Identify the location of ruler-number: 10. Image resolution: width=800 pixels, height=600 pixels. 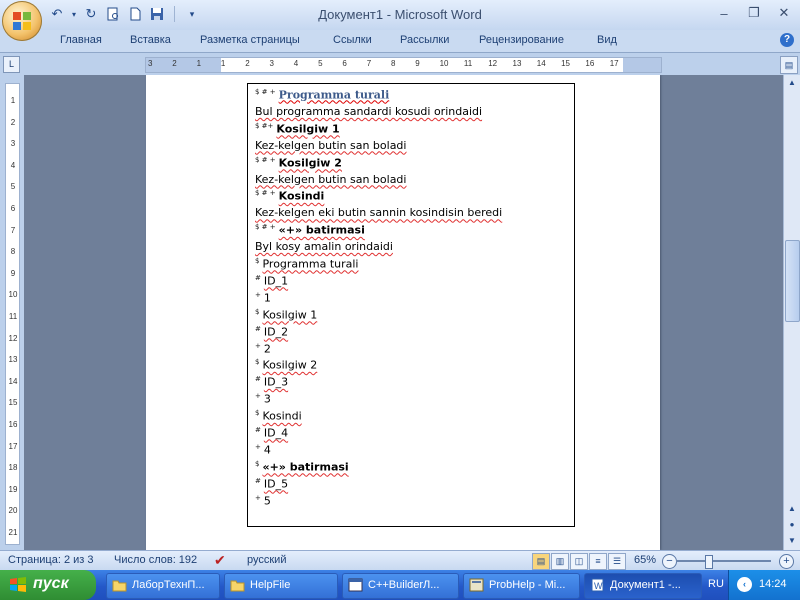
(444, 63).